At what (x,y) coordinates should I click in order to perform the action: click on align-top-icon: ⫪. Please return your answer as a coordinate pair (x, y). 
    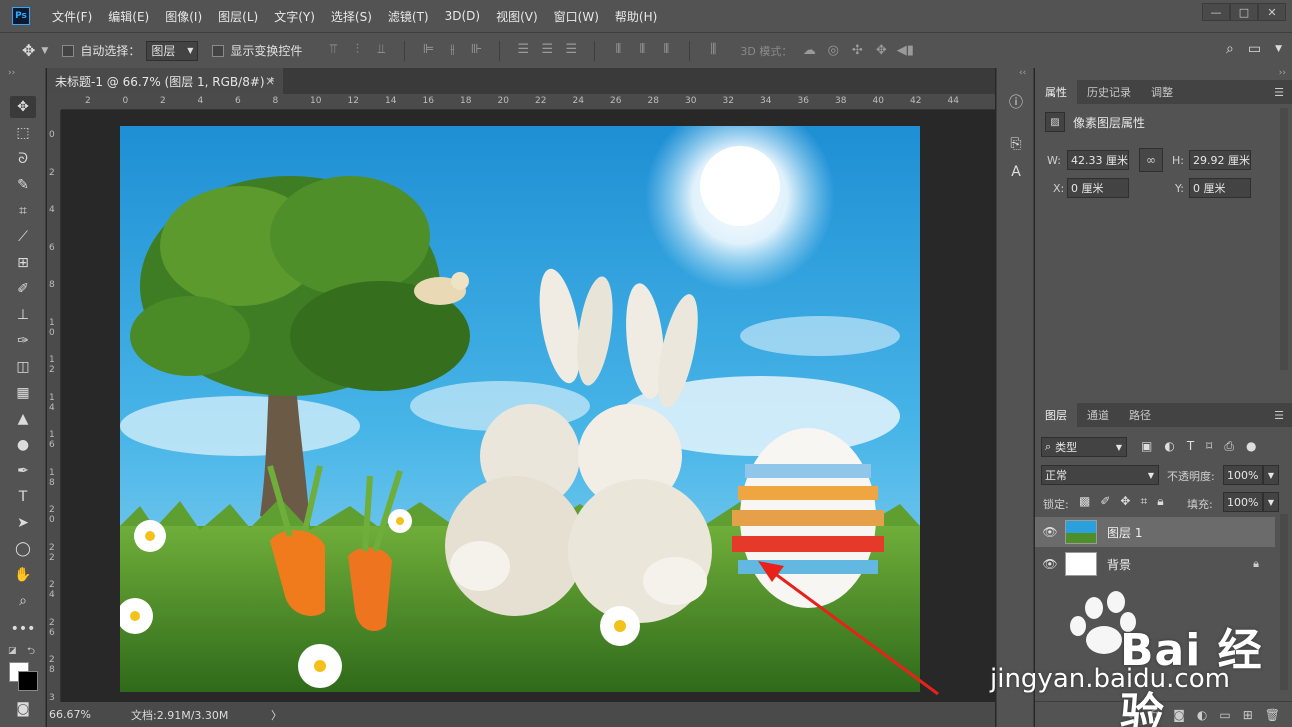
    Looking at the image, I should click on (333, 50).